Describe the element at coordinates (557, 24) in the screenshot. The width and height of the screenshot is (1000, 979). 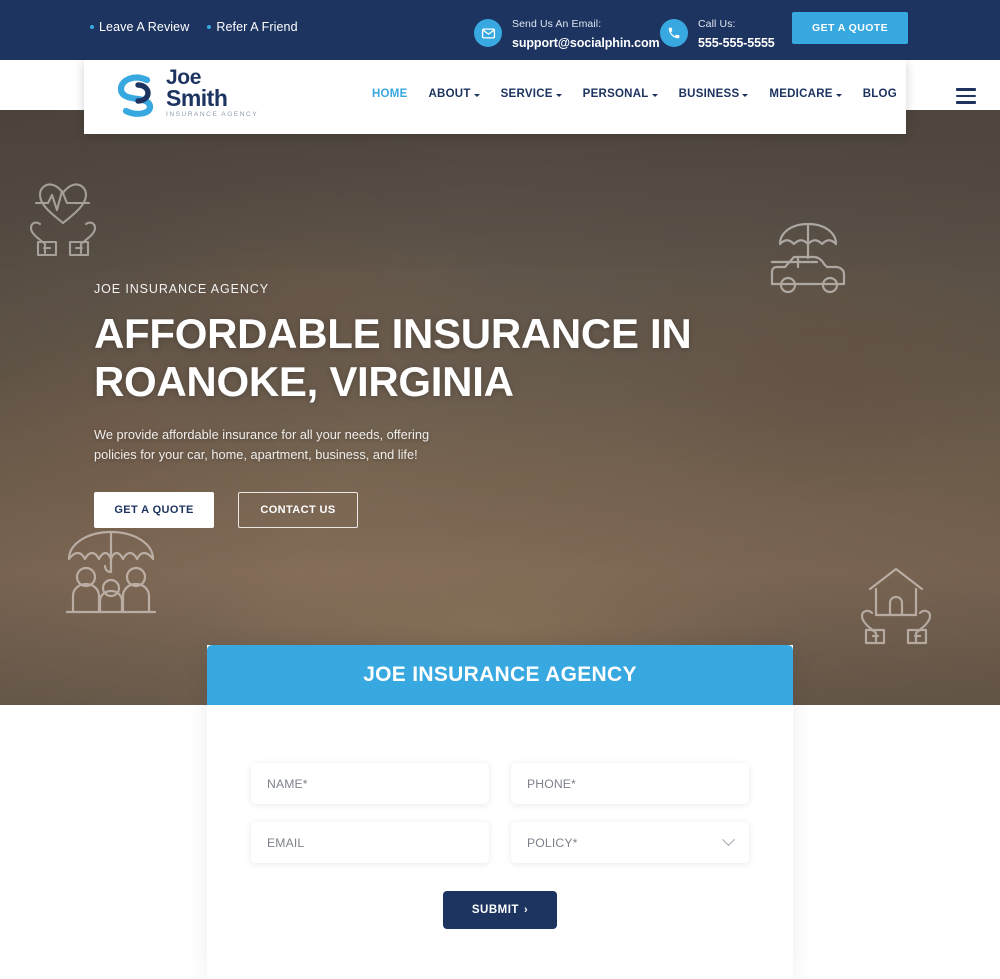
I see `email-label: Send Us An Email:` at that location.